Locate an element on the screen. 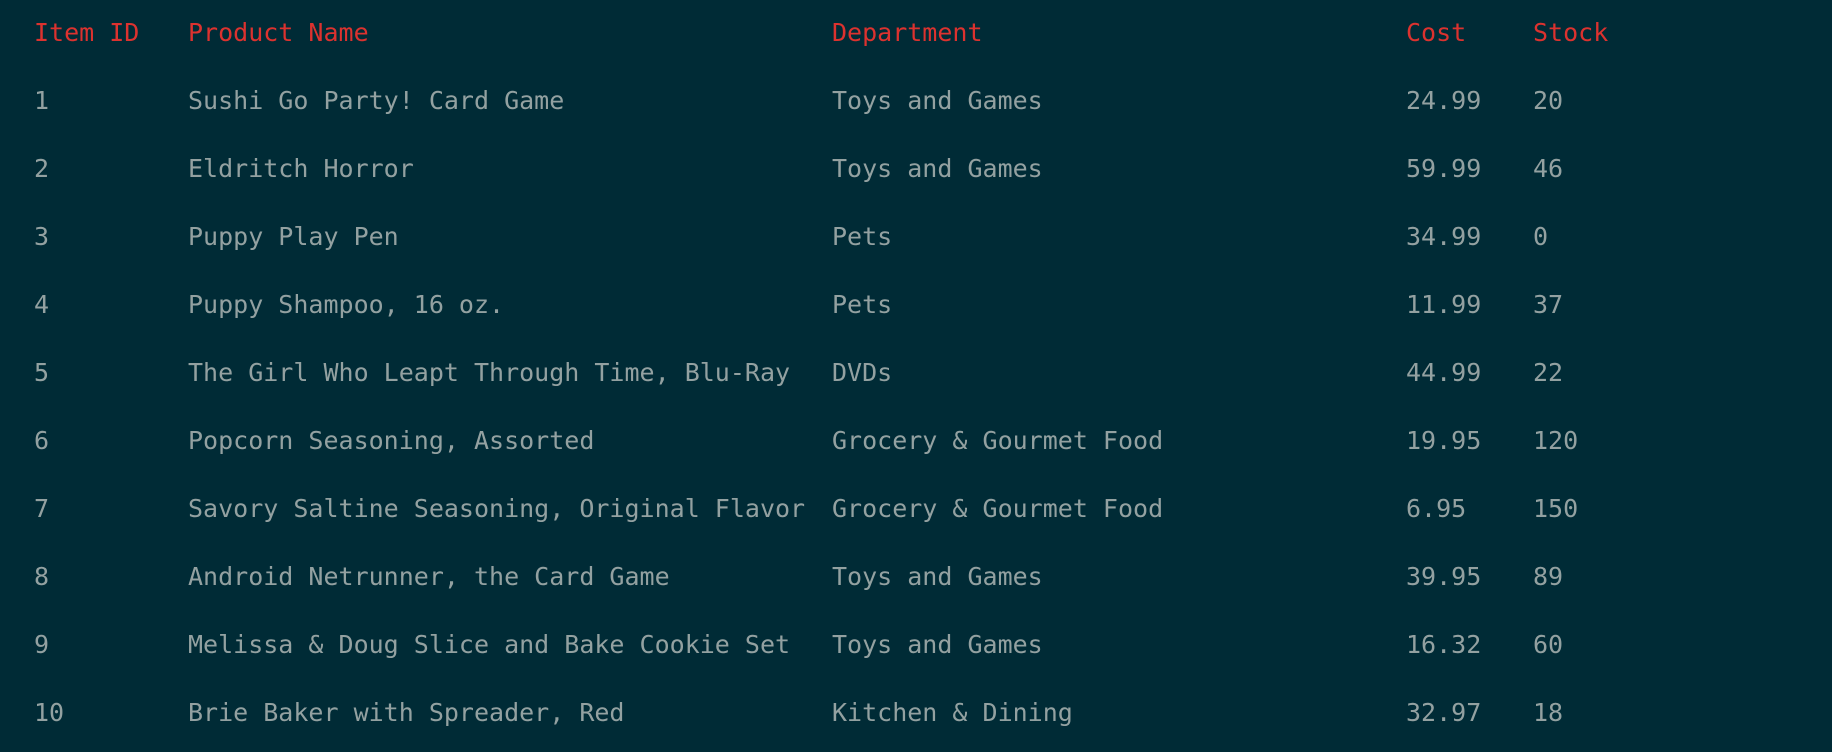 This screenshot has width=1832, height=752. cell-department: DVDs is located at coordinates (862, 372).